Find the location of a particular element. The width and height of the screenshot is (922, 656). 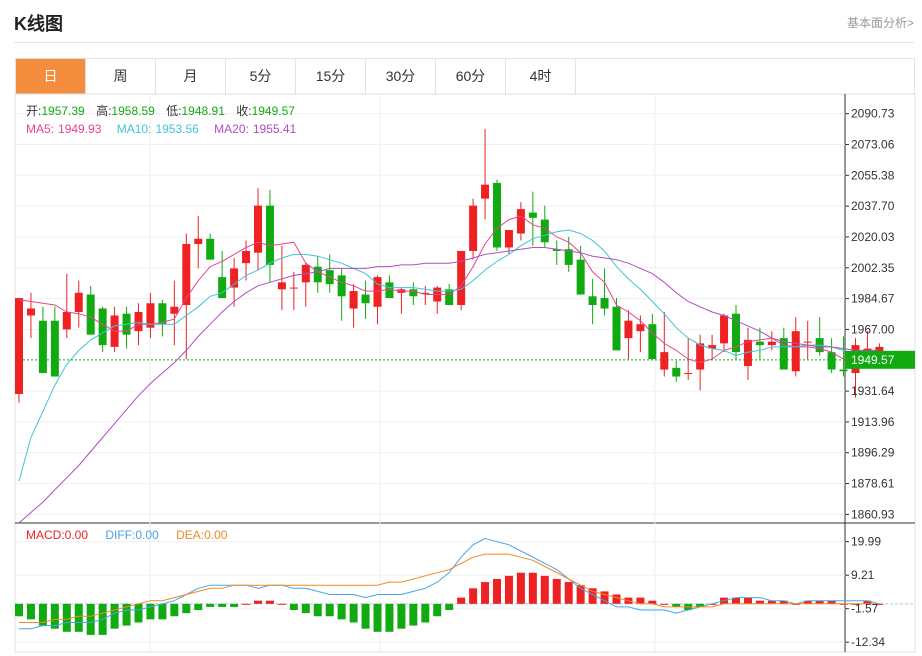

price-tick-label: 1931.64 is located at coordinates (873, 391).